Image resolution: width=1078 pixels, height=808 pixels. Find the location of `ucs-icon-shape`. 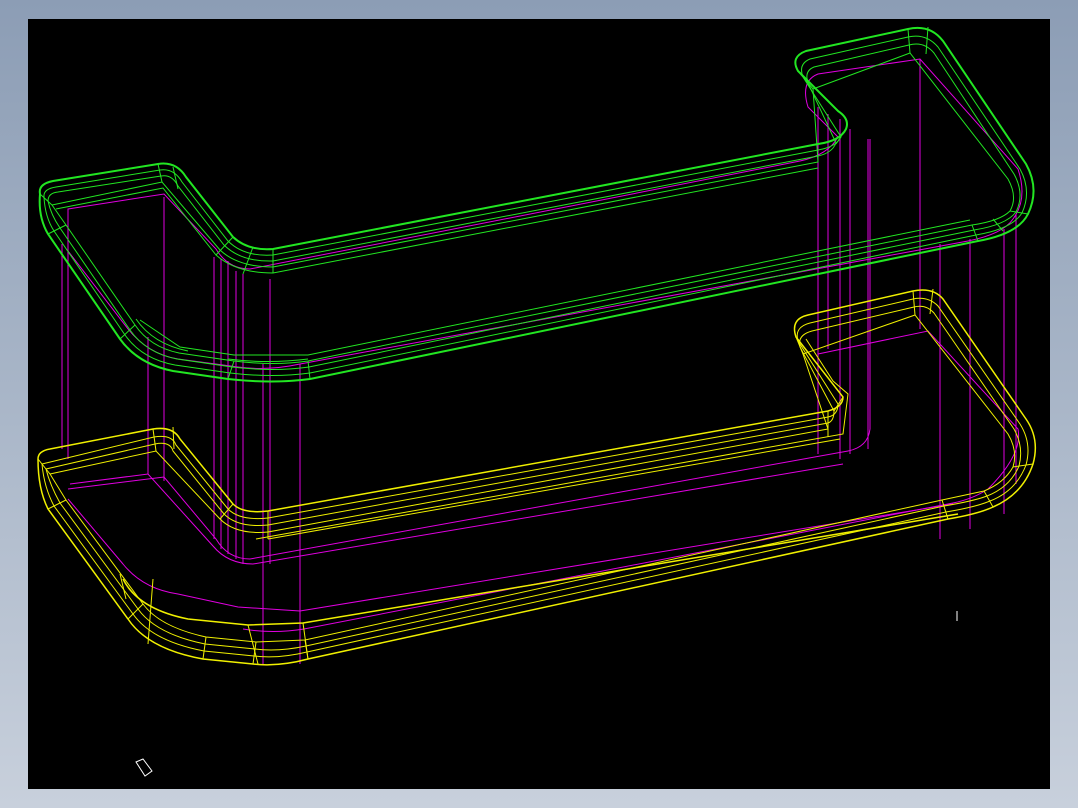

ucs-icon-shape is located at coordinates (144, 767).